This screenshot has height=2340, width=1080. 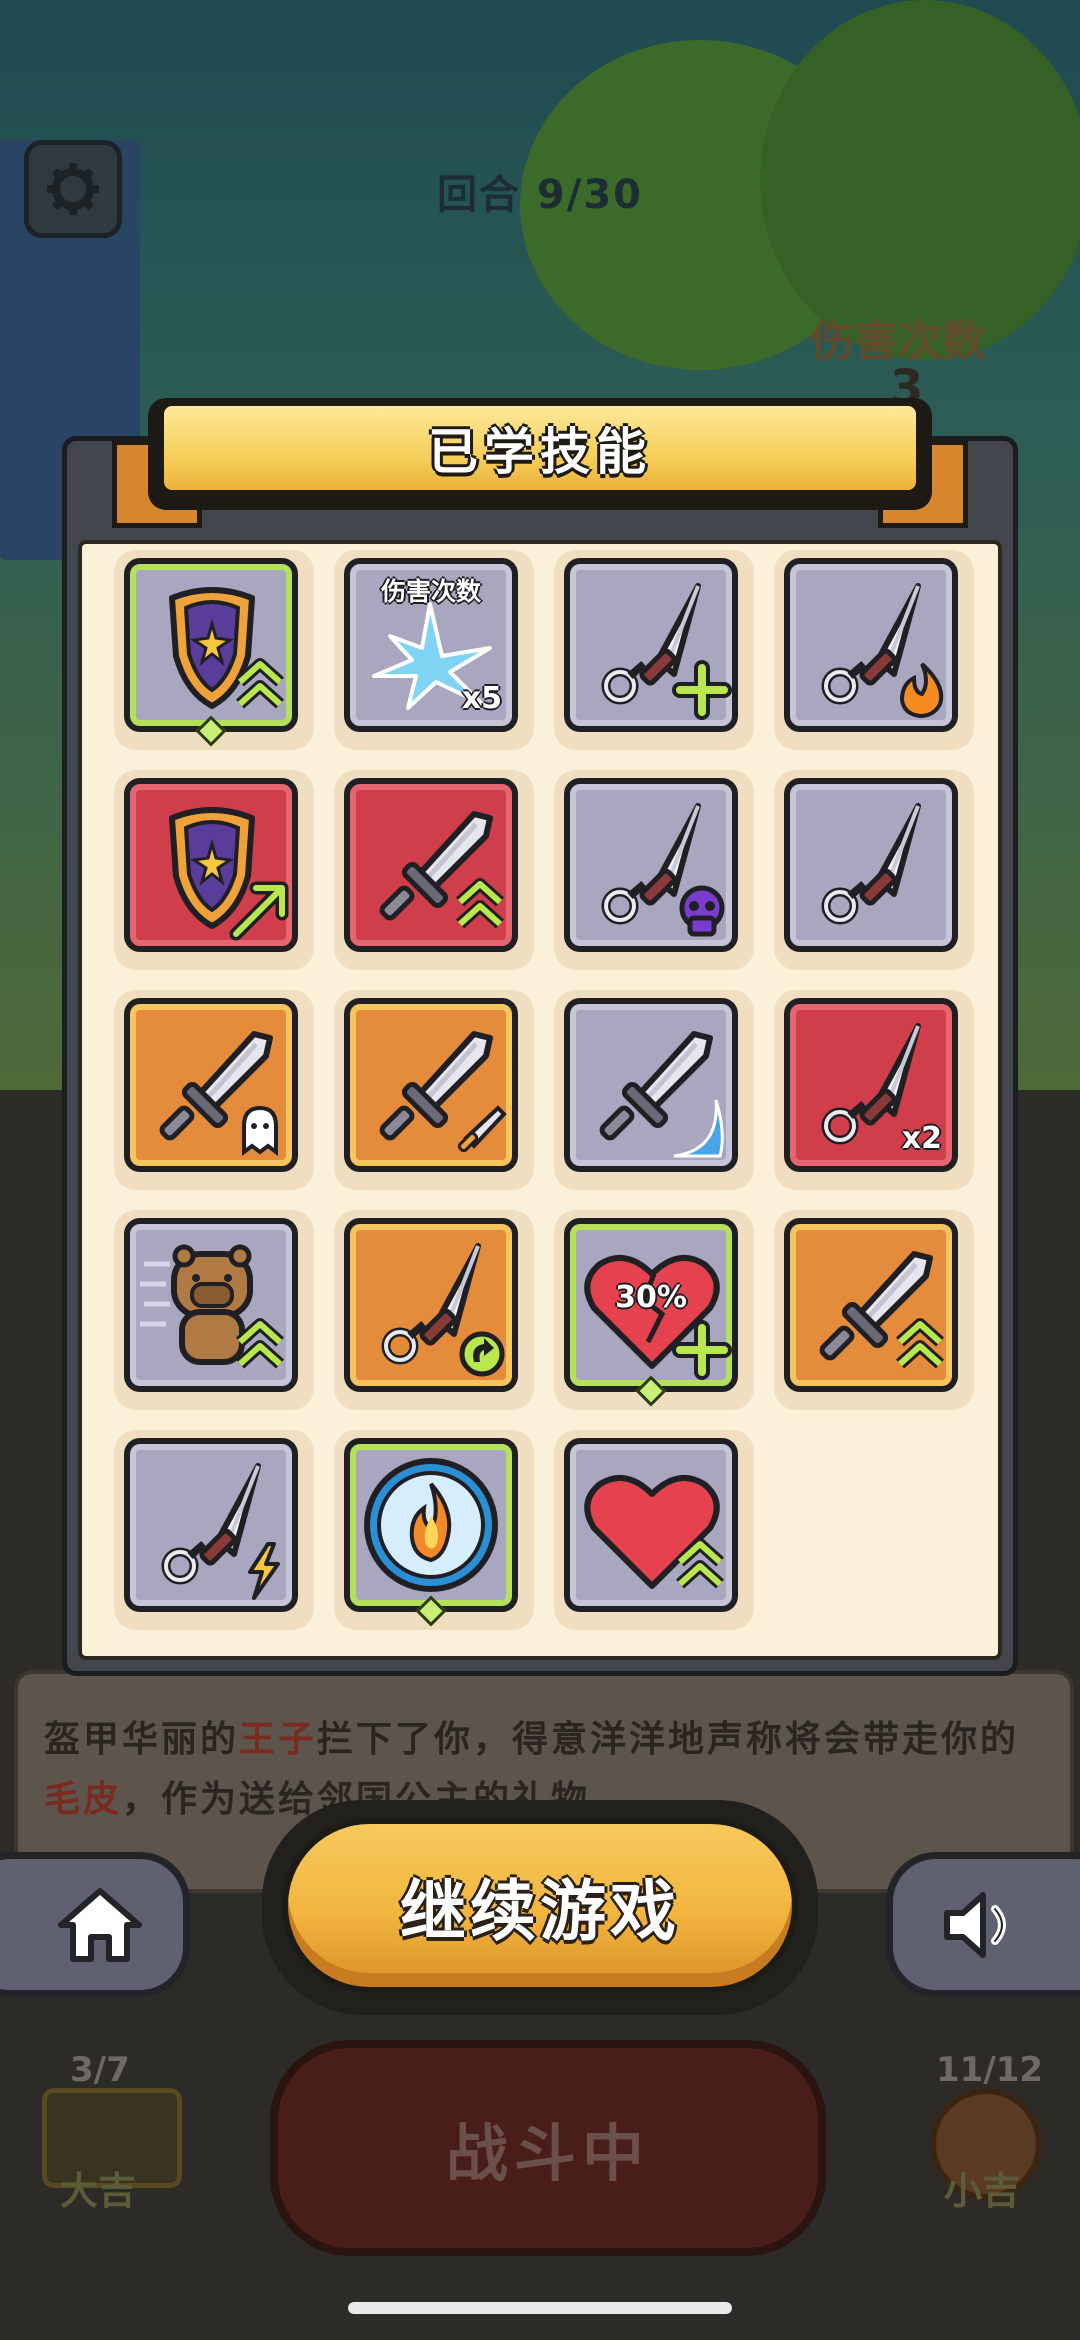 I want to click on capybara-icon, so click(x=212, y=1306).